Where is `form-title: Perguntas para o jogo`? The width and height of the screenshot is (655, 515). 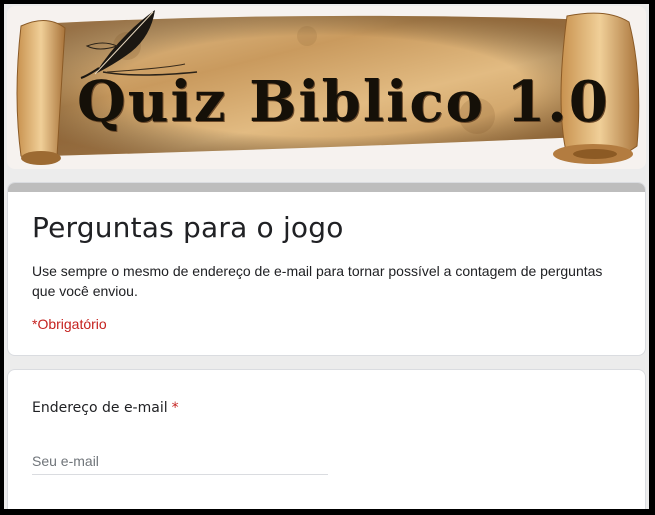
form-title: Perguntas para o jogo is located at coordinates (188, 227).